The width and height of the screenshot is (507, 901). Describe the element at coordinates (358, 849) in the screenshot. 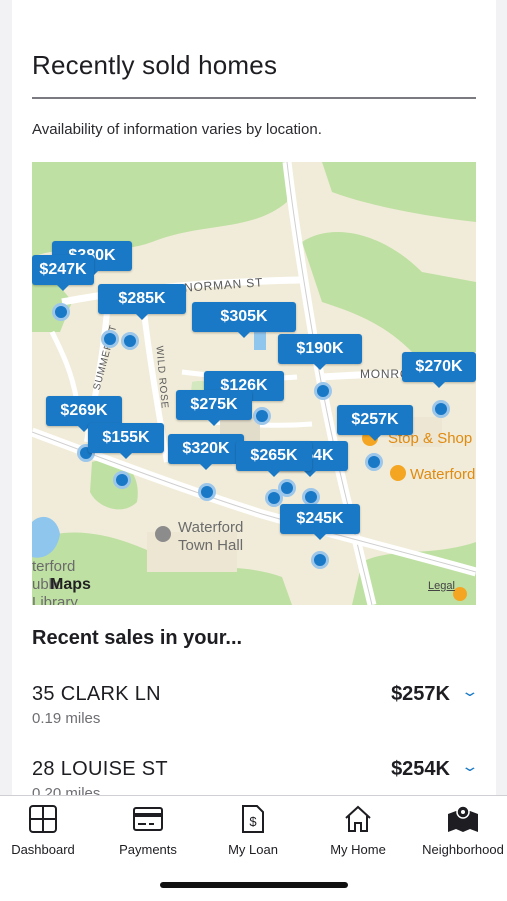

I see `tab-label: My Home` at that location.